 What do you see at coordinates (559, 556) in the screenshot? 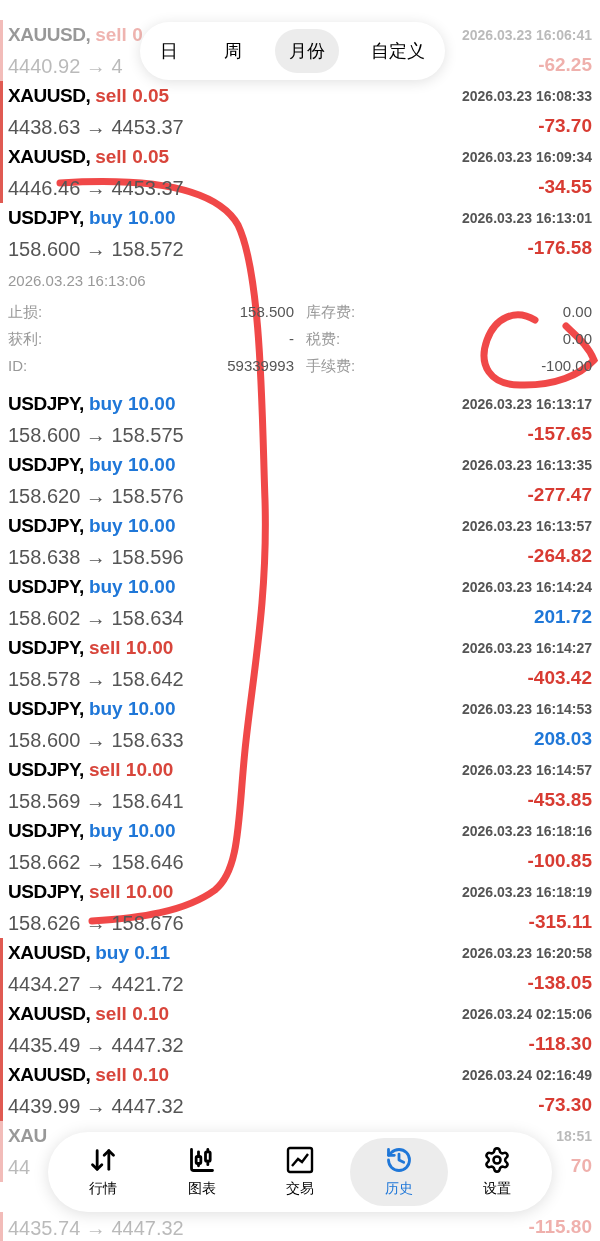
I see `profit: -264.82` at bounding box center [559, 556].